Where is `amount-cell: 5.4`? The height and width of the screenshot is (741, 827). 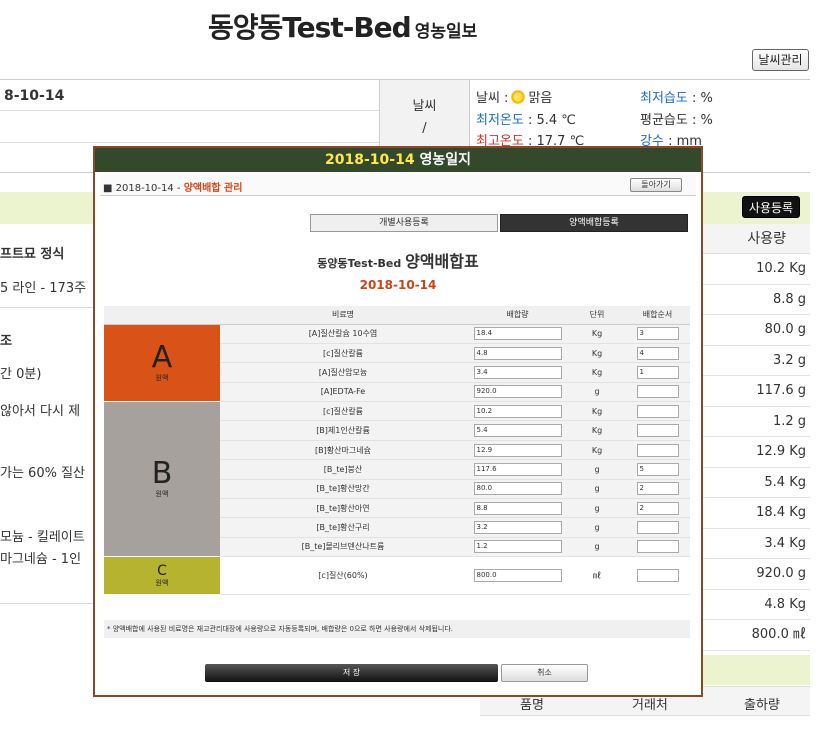
amount-cell: 5.4 is located at coordinates (517, 430).